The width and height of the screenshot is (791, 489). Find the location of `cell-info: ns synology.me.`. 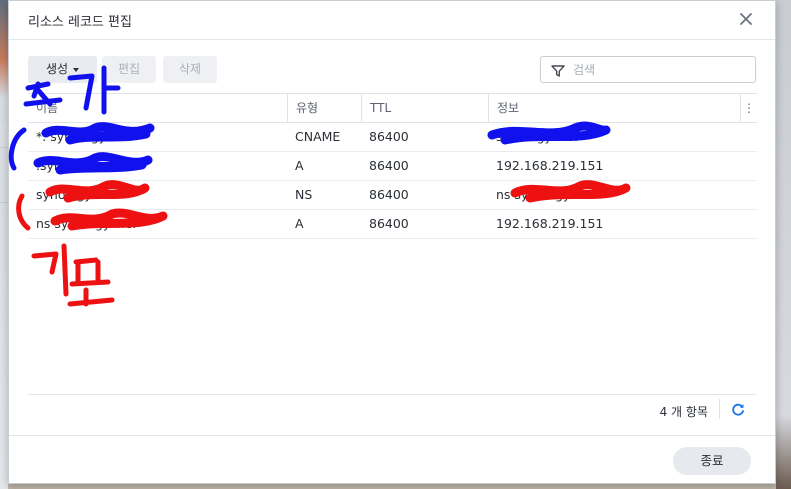

cell-info: ns synology.me. is located at coordinates (546, 194).